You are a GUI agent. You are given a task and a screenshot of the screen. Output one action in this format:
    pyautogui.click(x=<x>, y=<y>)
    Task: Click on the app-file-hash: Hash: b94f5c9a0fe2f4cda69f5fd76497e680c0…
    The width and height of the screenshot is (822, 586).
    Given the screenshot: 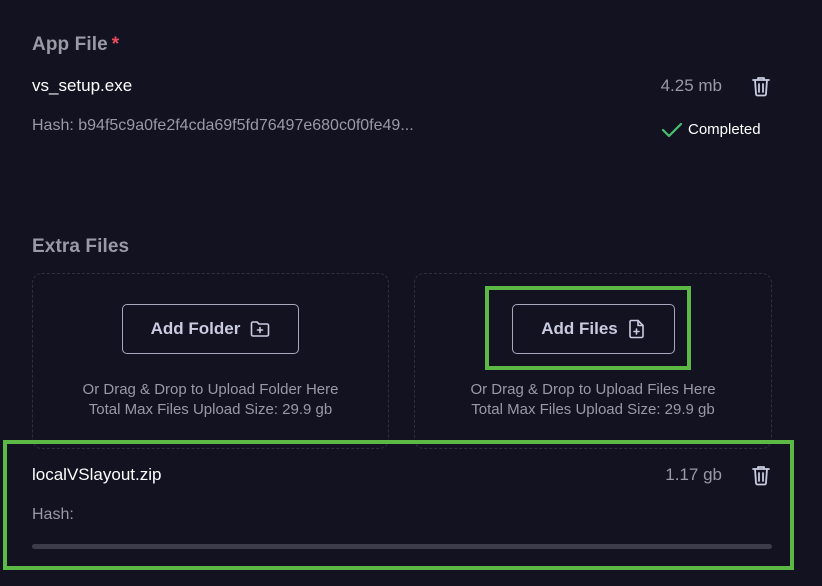 What is the action you would take?
    pyautogui.click(x=223, y=126)
    